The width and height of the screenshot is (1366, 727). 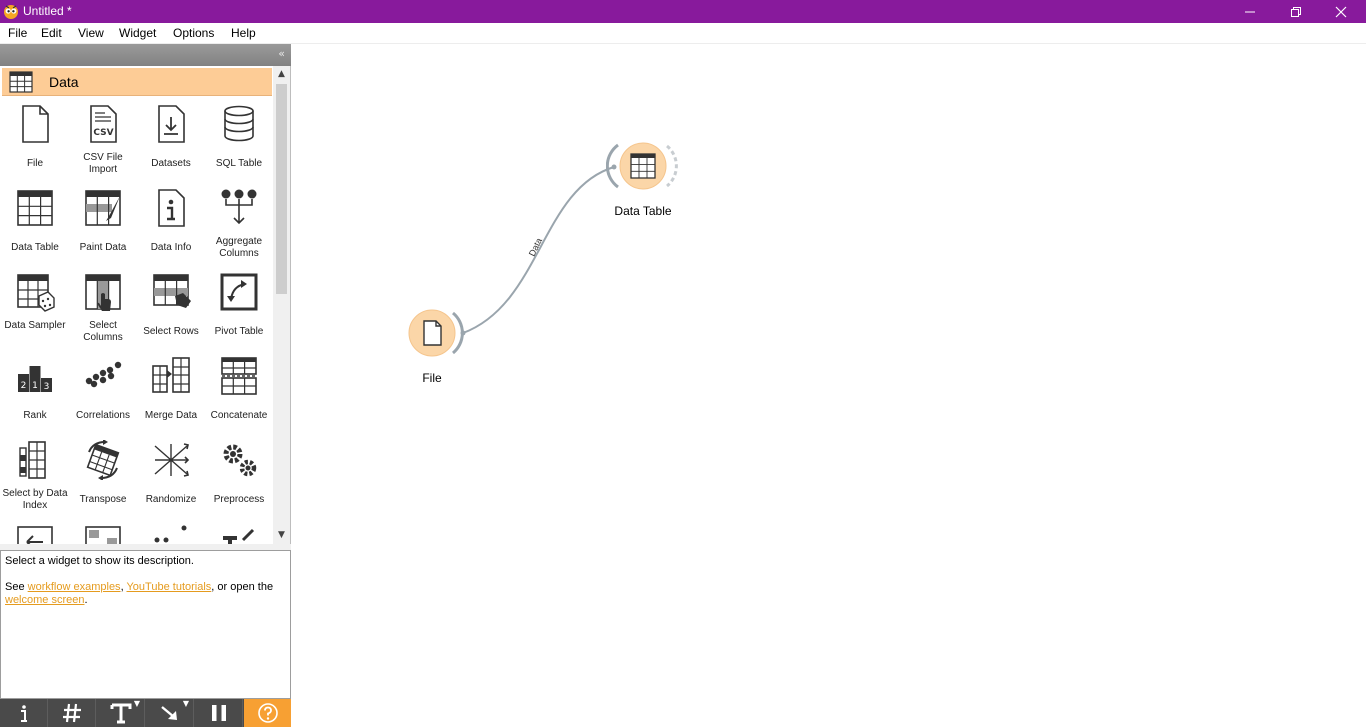 I want to click on youtube-tutorials-link: YouTube tutorials, so click(x=168, y=587).